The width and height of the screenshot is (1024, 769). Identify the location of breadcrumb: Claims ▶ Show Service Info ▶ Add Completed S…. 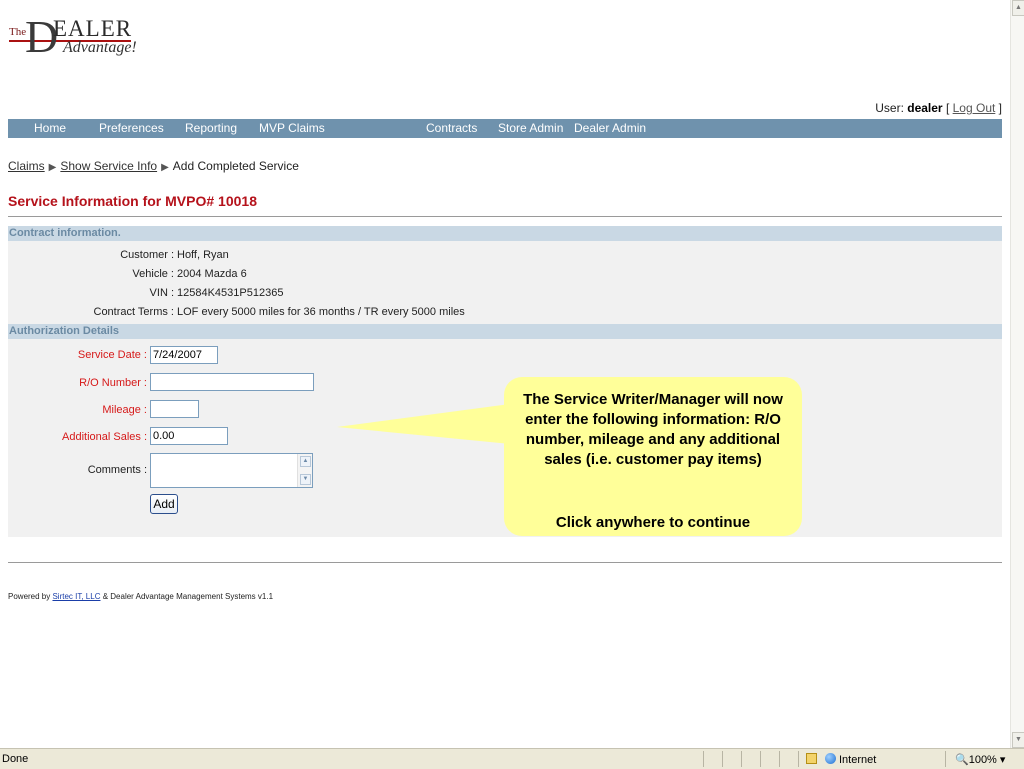
(153, 166).